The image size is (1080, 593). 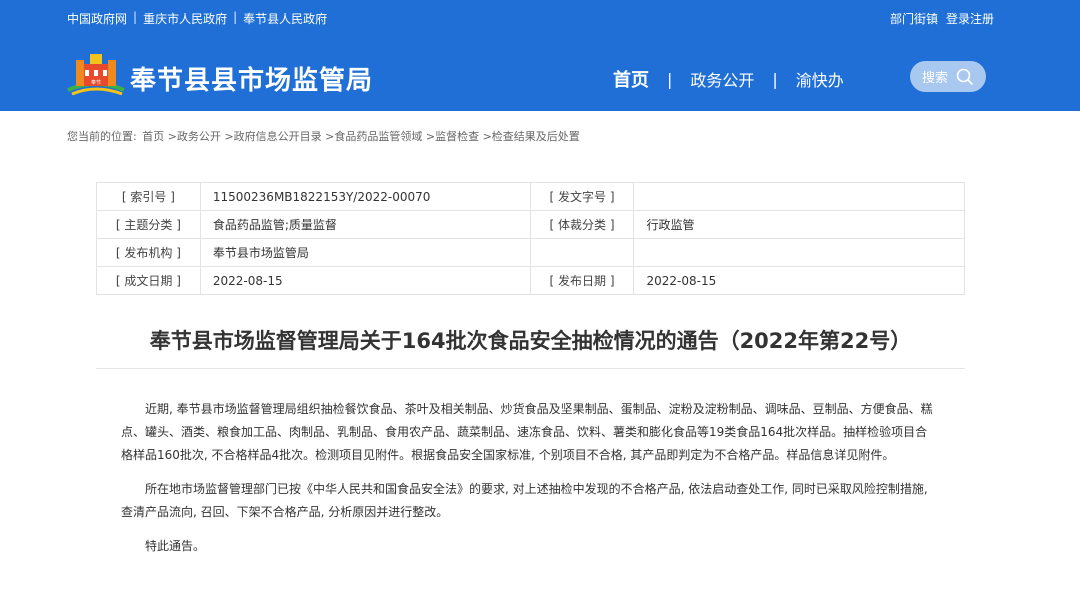 I want to click on table-row: [ 成文日期 ] 2022-08-15 [ 发布日期 ] 2022-08-15, so click(x=530, y=280).